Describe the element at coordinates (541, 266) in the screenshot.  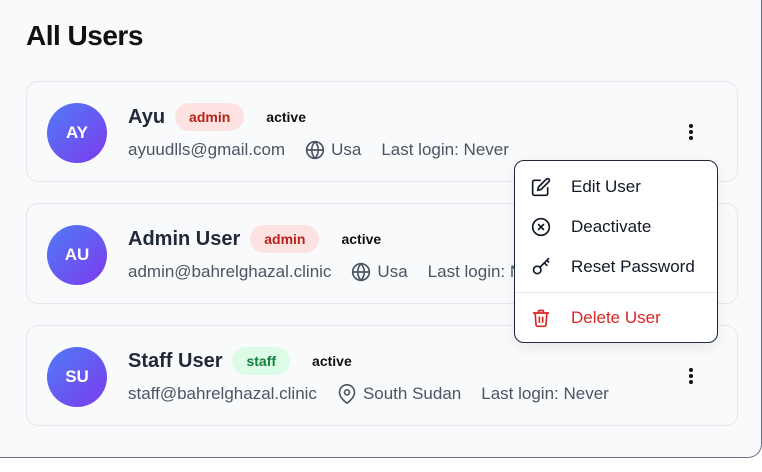
I see `key-icon` at that location.